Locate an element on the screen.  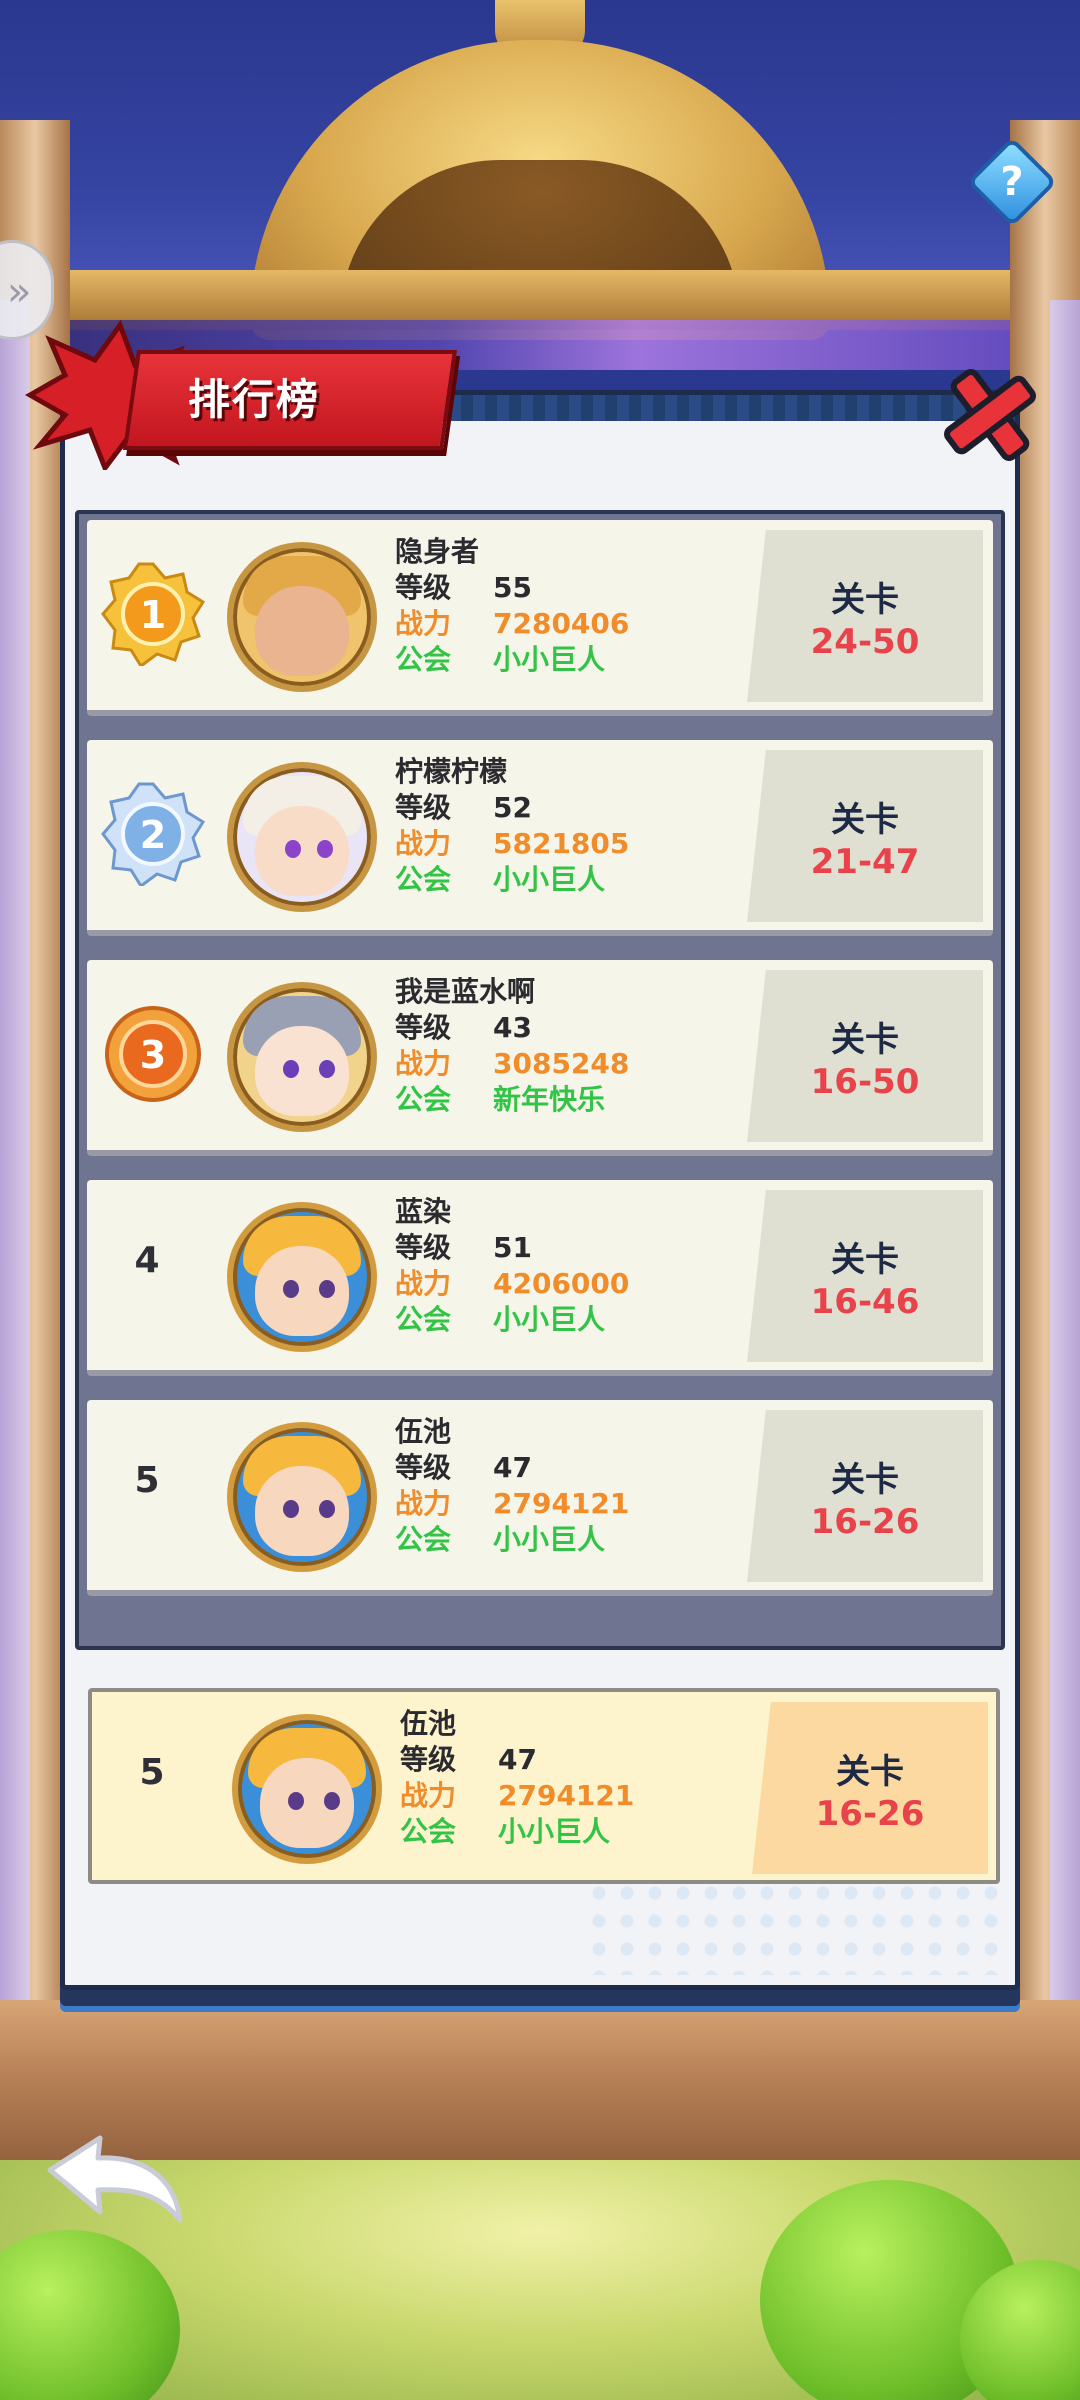
player-name: 柠檬柠檬 is located at coordinates (451, 771).